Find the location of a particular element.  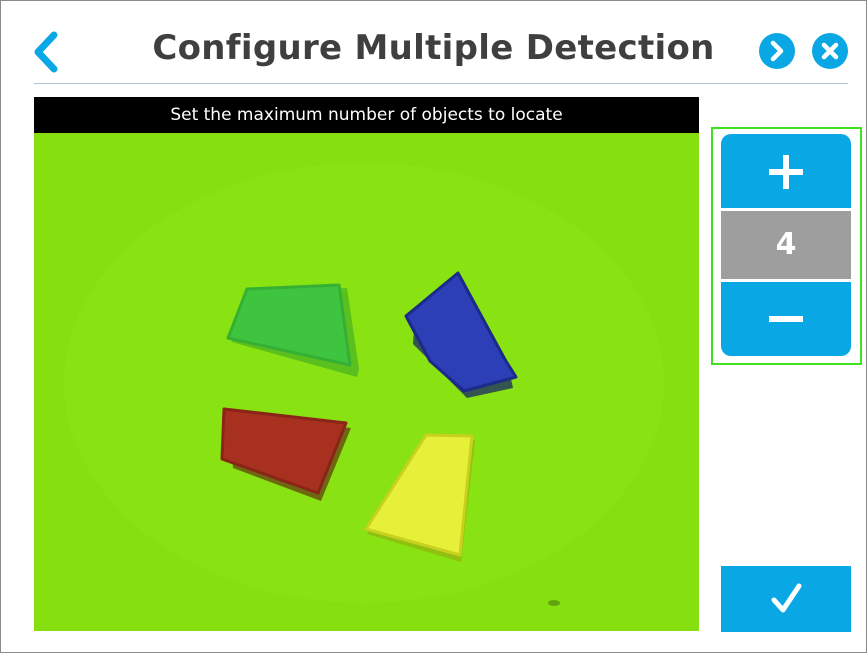

max-objects-value: 4 is located at coordinates (786, 245).